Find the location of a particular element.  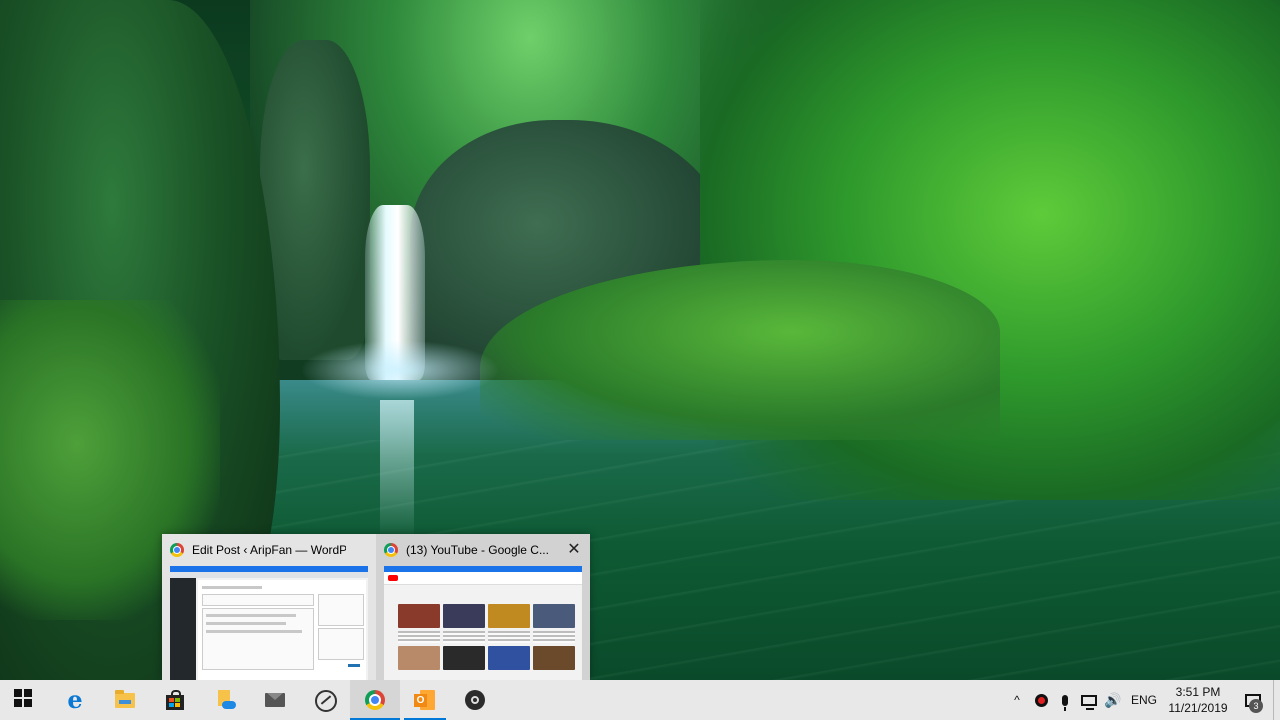

youtube-logo-icon is located at coordinates (393, 578).